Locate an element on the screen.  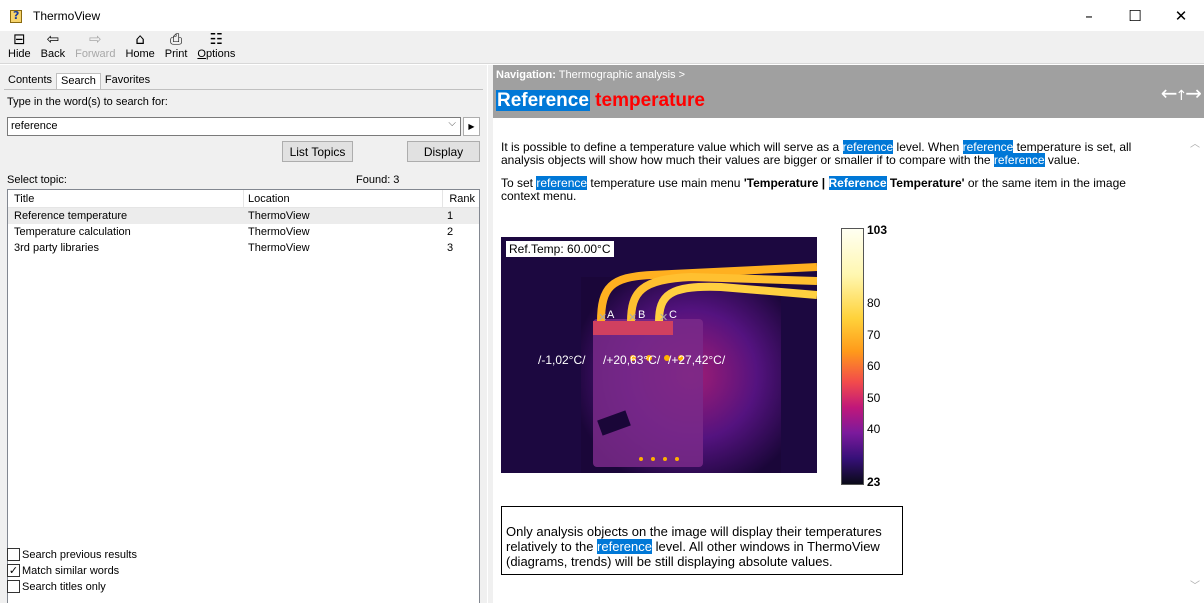
match-similar-option: ✓ Match similar words is located at coordinates (63, 570).